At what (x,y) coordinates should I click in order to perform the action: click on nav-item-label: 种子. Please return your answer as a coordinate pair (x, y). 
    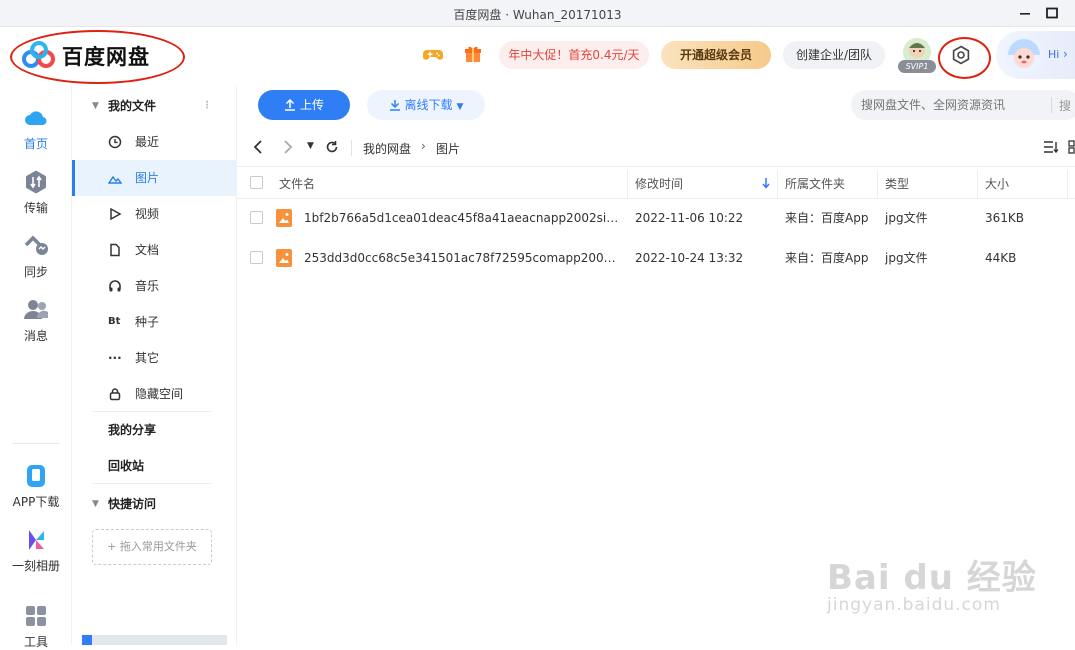
    Looking at the image, I should click on (147, 322).